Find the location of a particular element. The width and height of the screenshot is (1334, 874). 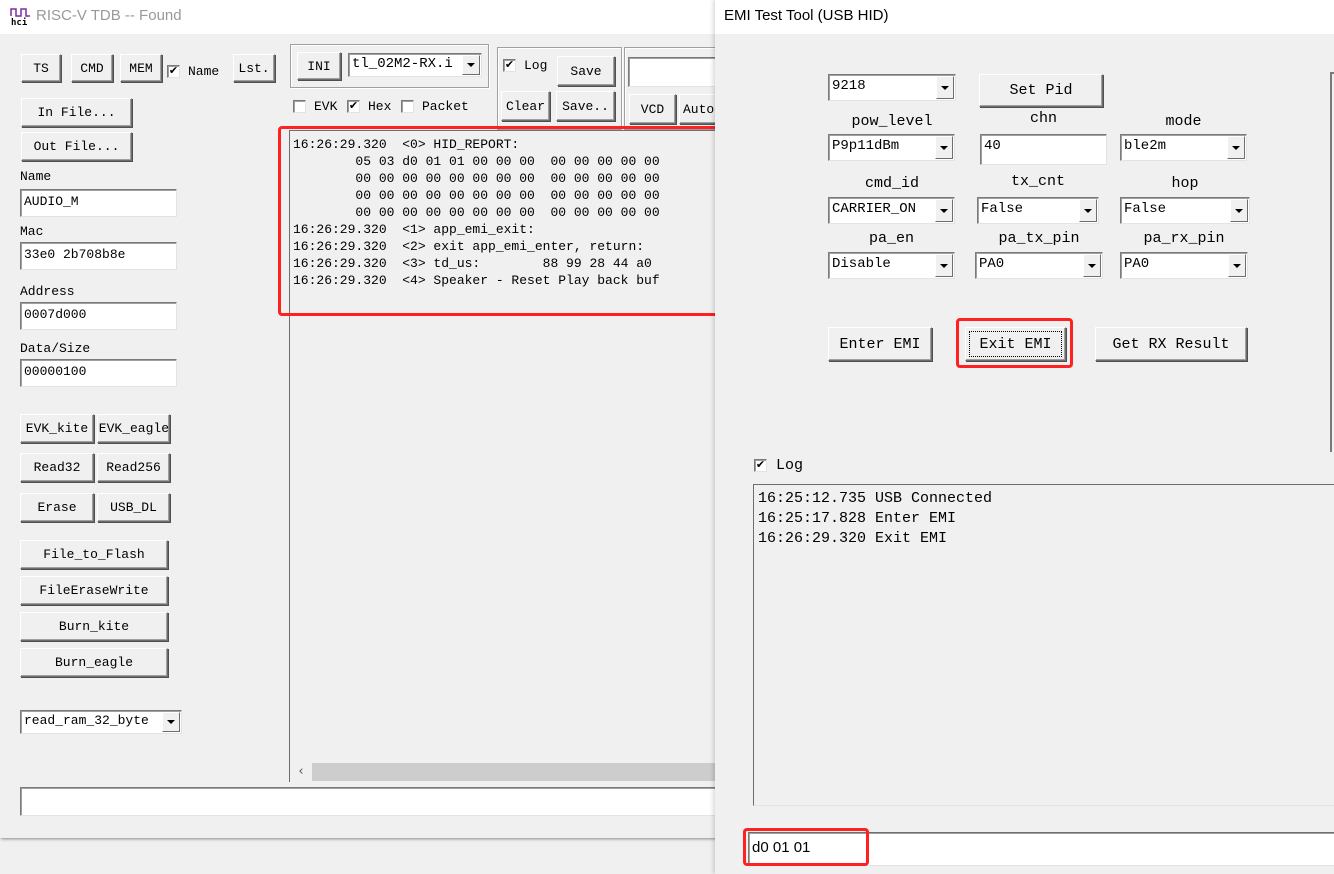

evk-label: EVK is located at coordinates (326, 106).